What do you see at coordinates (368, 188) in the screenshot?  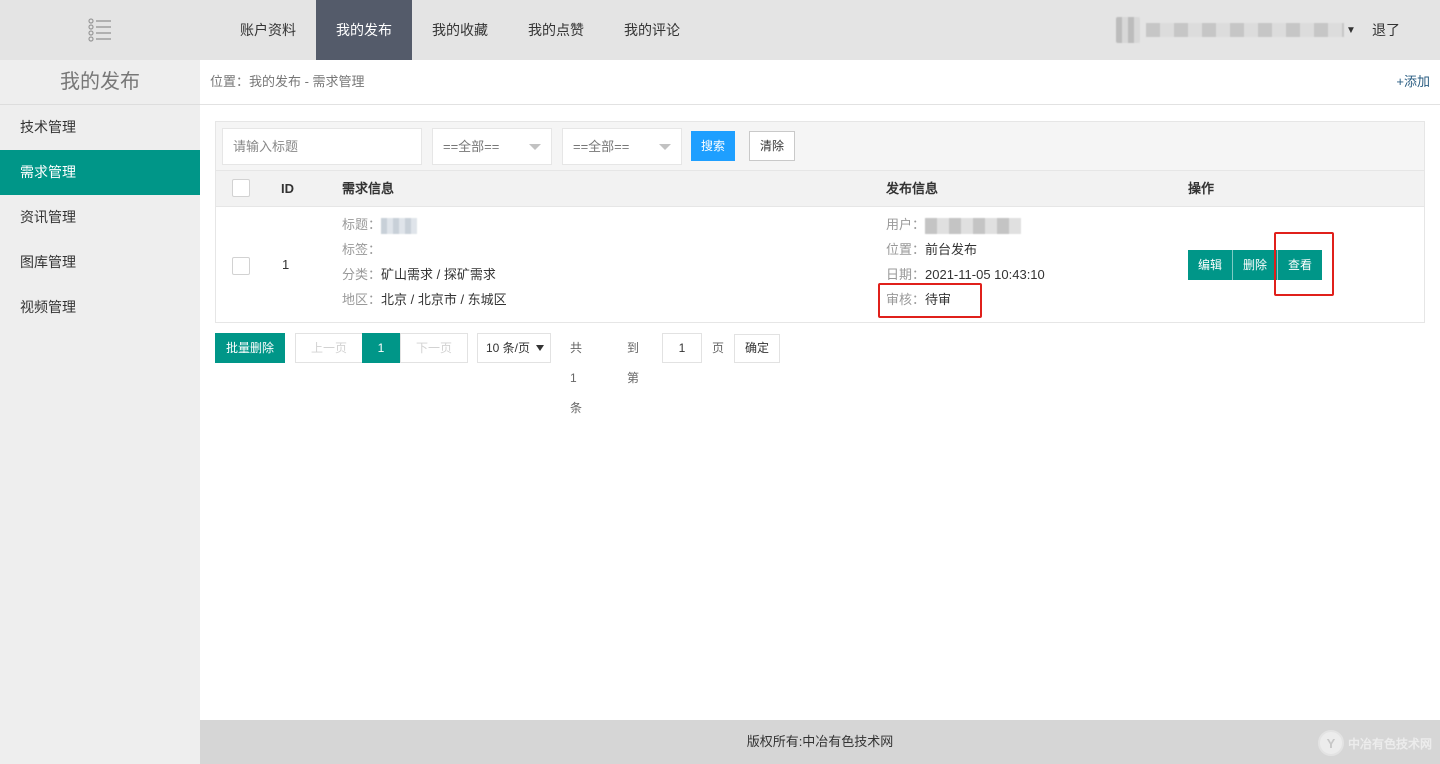 I see `col-demand-info: 需求信息` at bounding box center [368, 188].